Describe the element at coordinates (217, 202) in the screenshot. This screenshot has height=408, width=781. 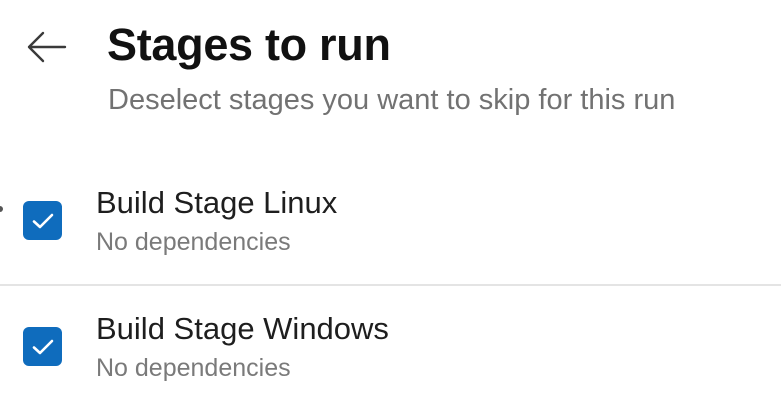
I see `stage-name: Build Stage Linux` at that location.